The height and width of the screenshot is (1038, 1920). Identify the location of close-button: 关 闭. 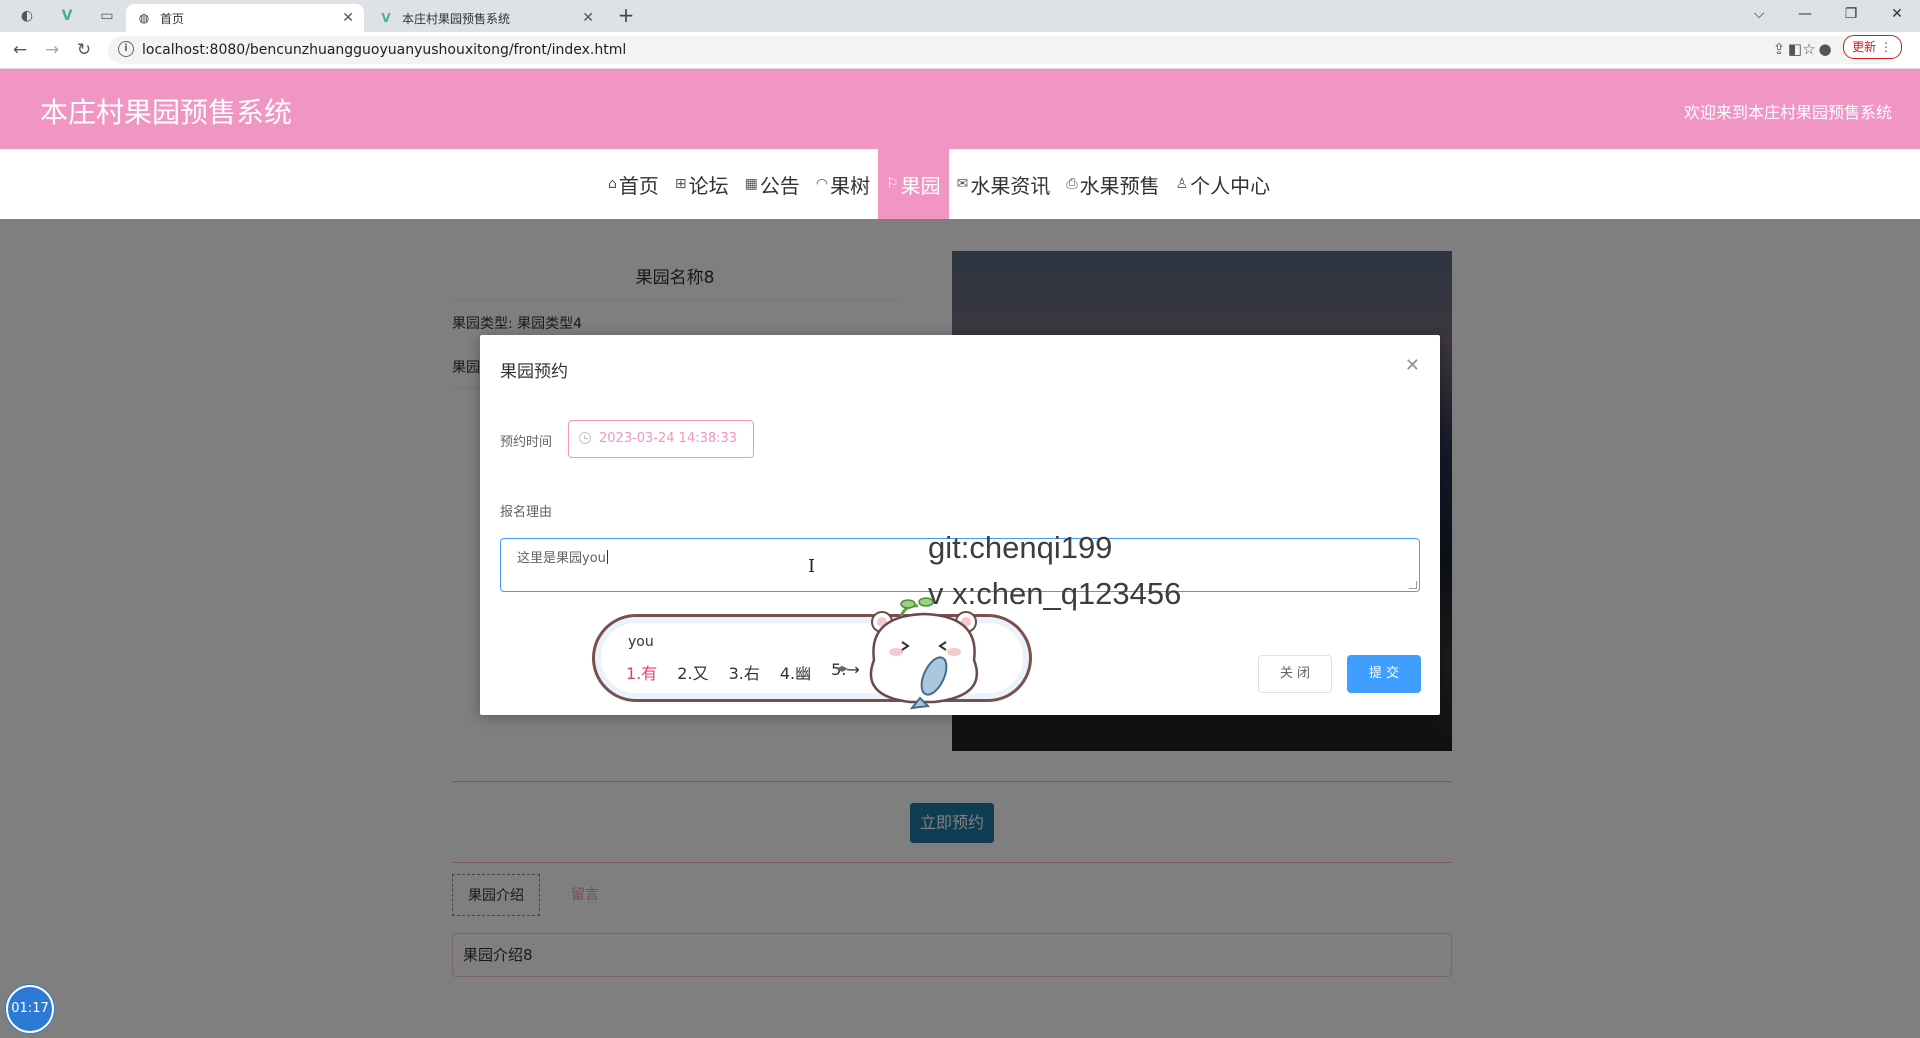
(1295, 674).